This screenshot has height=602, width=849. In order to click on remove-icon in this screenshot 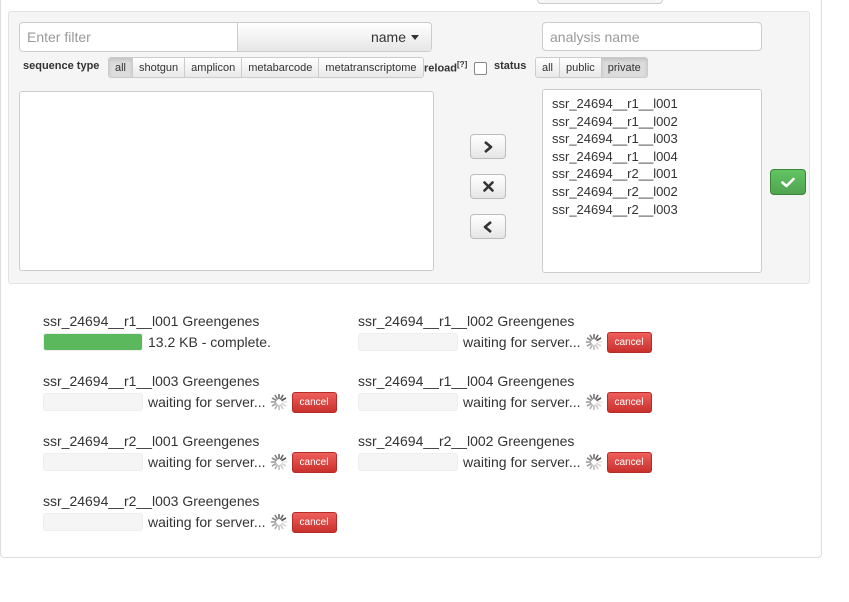, I will do `click(488, 186)`.